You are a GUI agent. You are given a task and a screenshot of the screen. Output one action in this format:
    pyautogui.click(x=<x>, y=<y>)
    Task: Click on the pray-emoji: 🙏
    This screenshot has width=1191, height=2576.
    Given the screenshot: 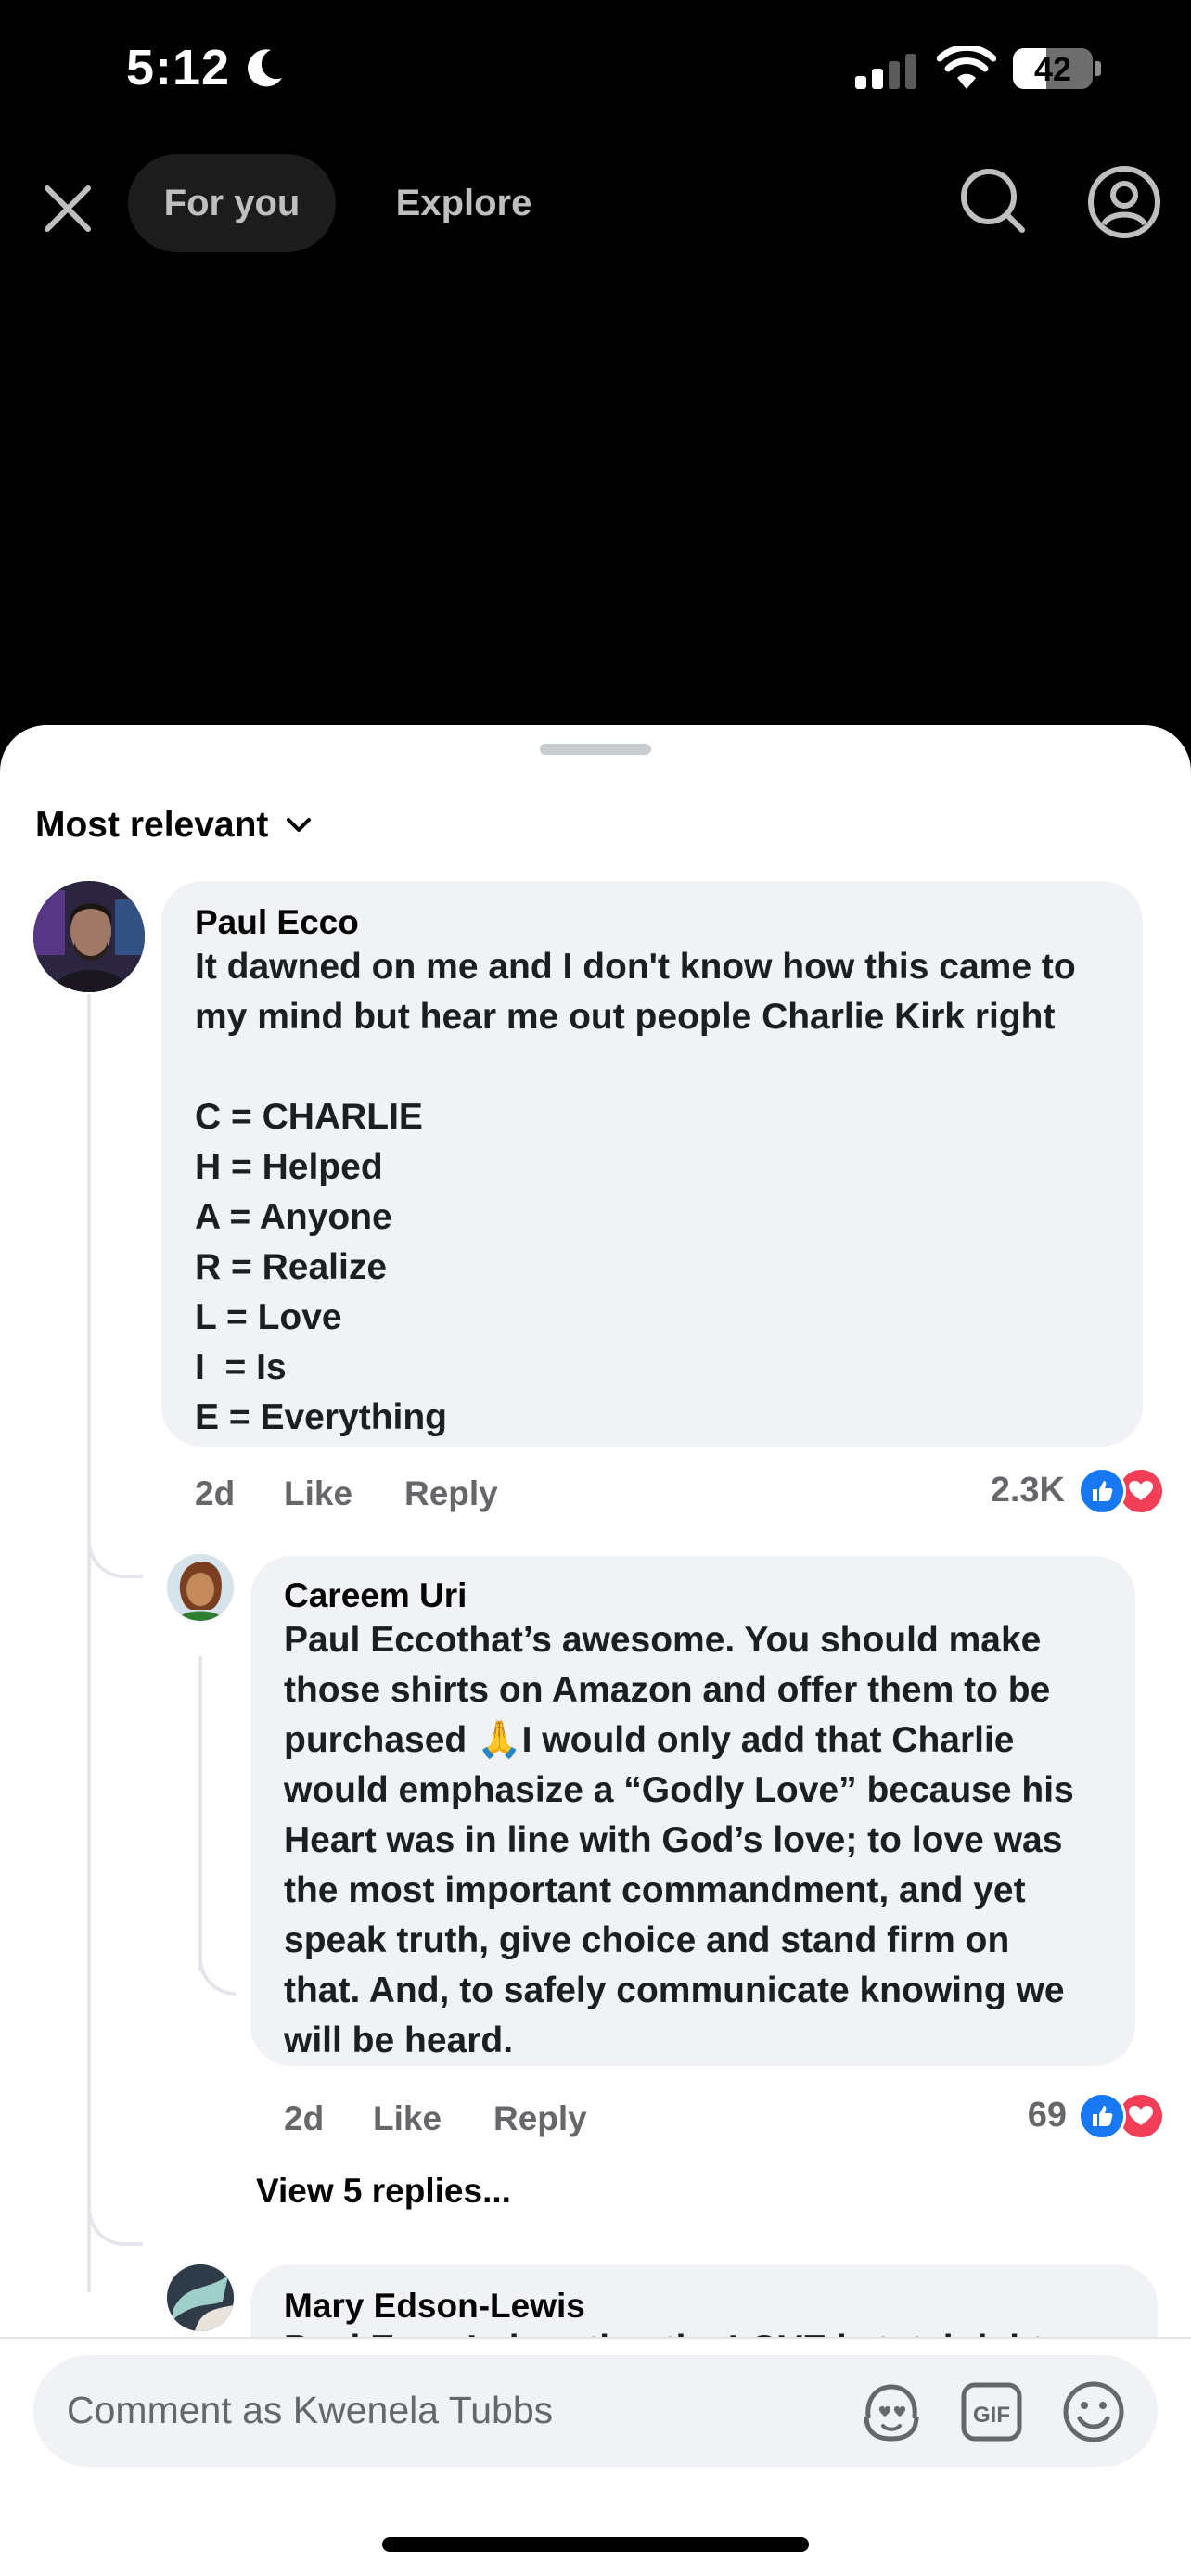 What is the action you would take?
    pyautogui.click(x=499, y=1740)
    